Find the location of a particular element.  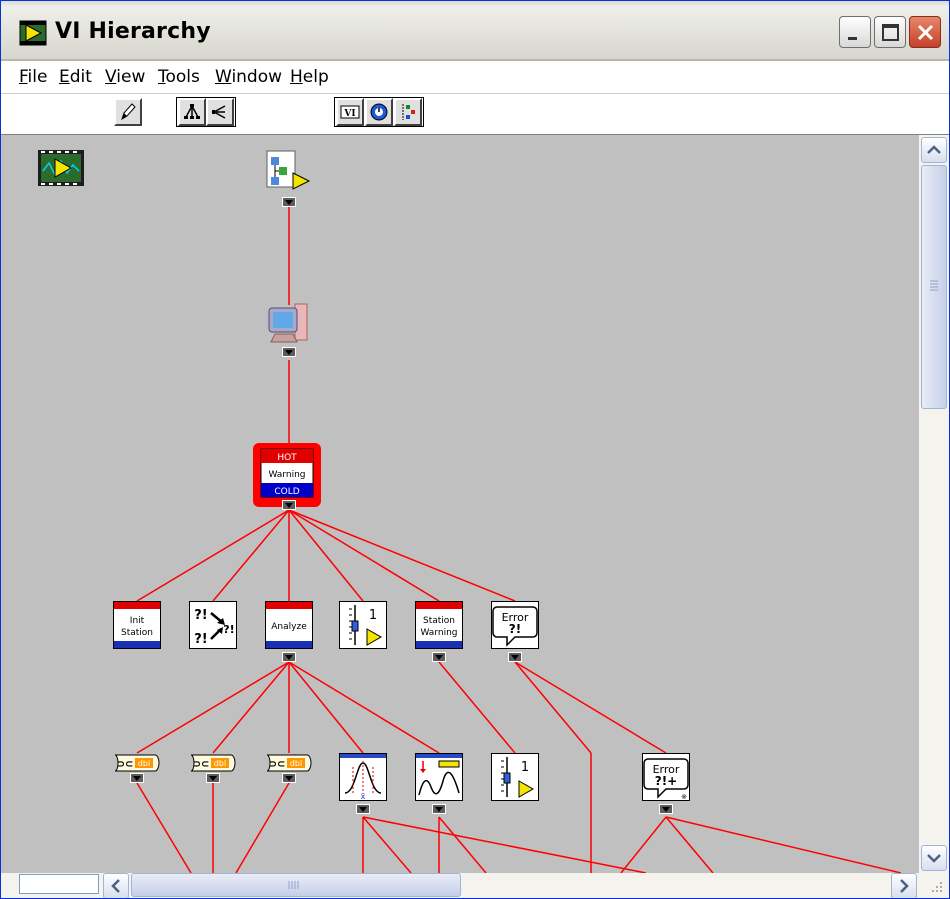

error-prompt-node: ?! ?! ?! is located at coordinates (213, 625).